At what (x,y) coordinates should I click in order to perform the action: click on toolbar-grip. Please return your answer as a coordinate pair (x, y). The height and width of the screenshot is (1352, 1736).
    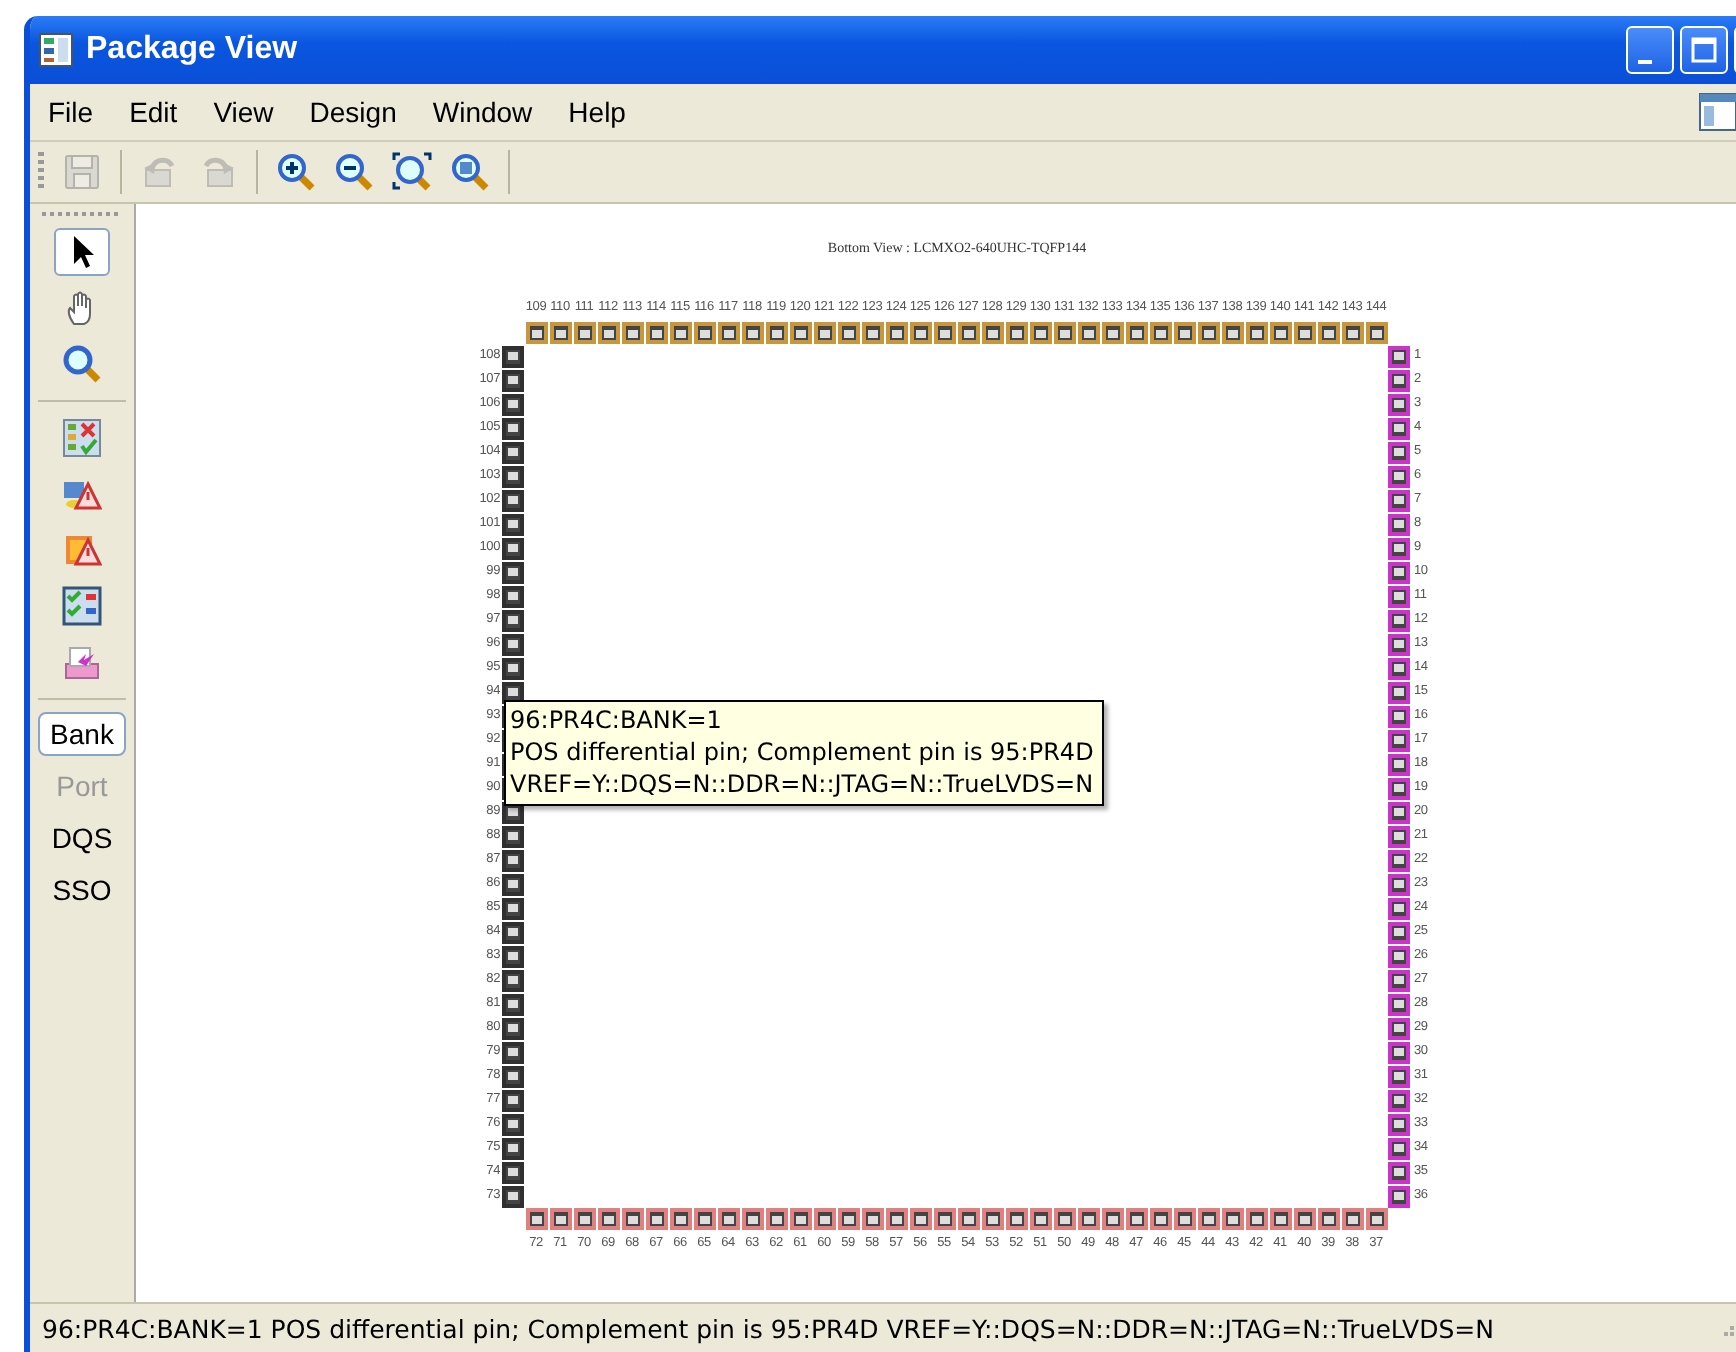
    Looking at the image, I should click on (41, 172).